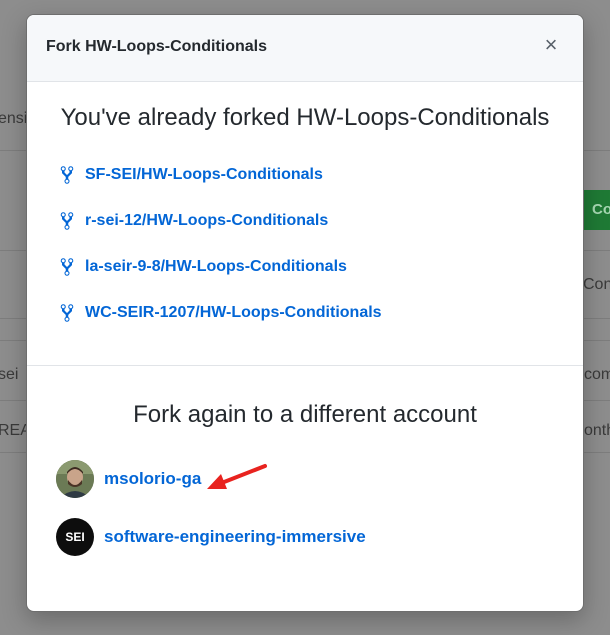 This screenshot has width=610, height=635. I want to click on bg-text-fragment: onth, so click(597, 430).